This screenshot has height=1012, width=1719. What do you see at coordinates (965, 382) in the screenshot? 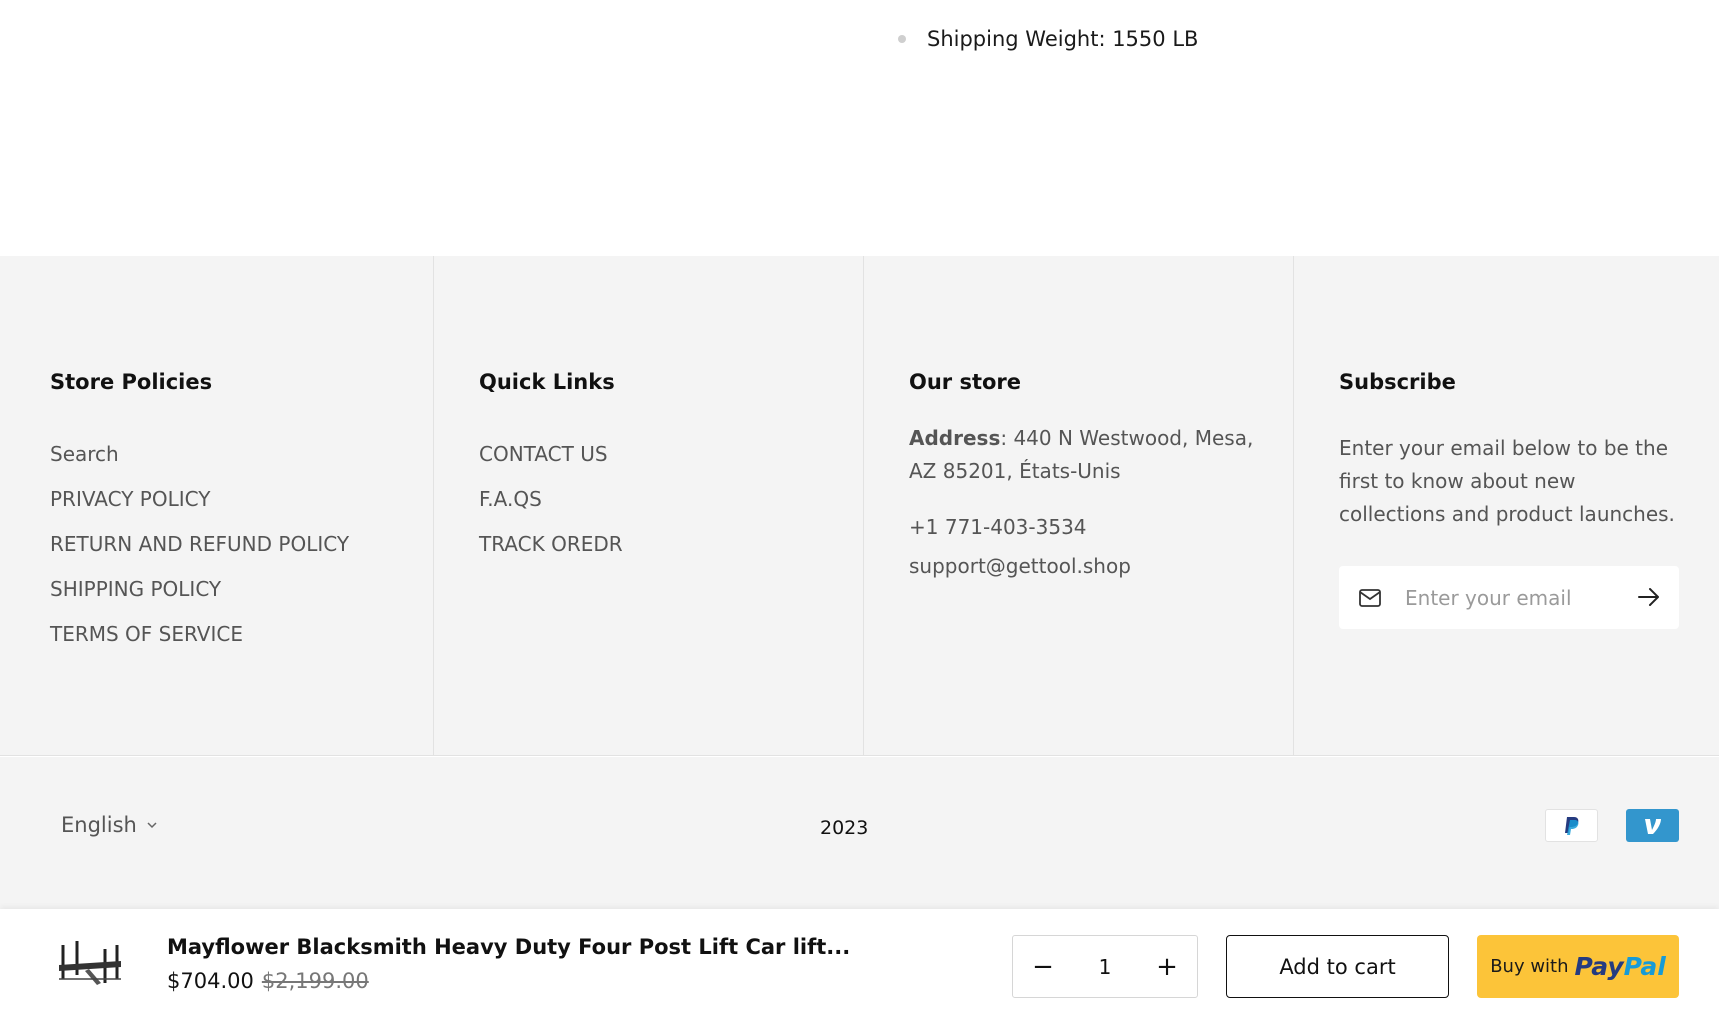
I see `our-store-title: Our store` at bounding box center [965, 382].